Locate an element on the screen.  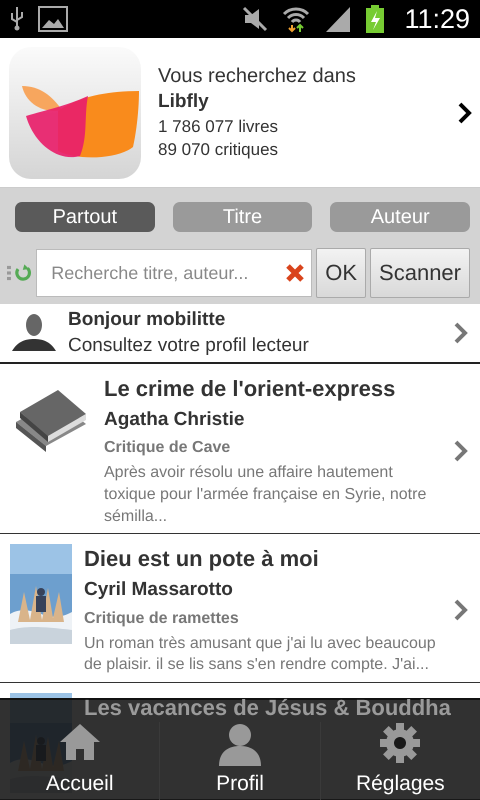
image-icon is located at coordinates (53, 19).